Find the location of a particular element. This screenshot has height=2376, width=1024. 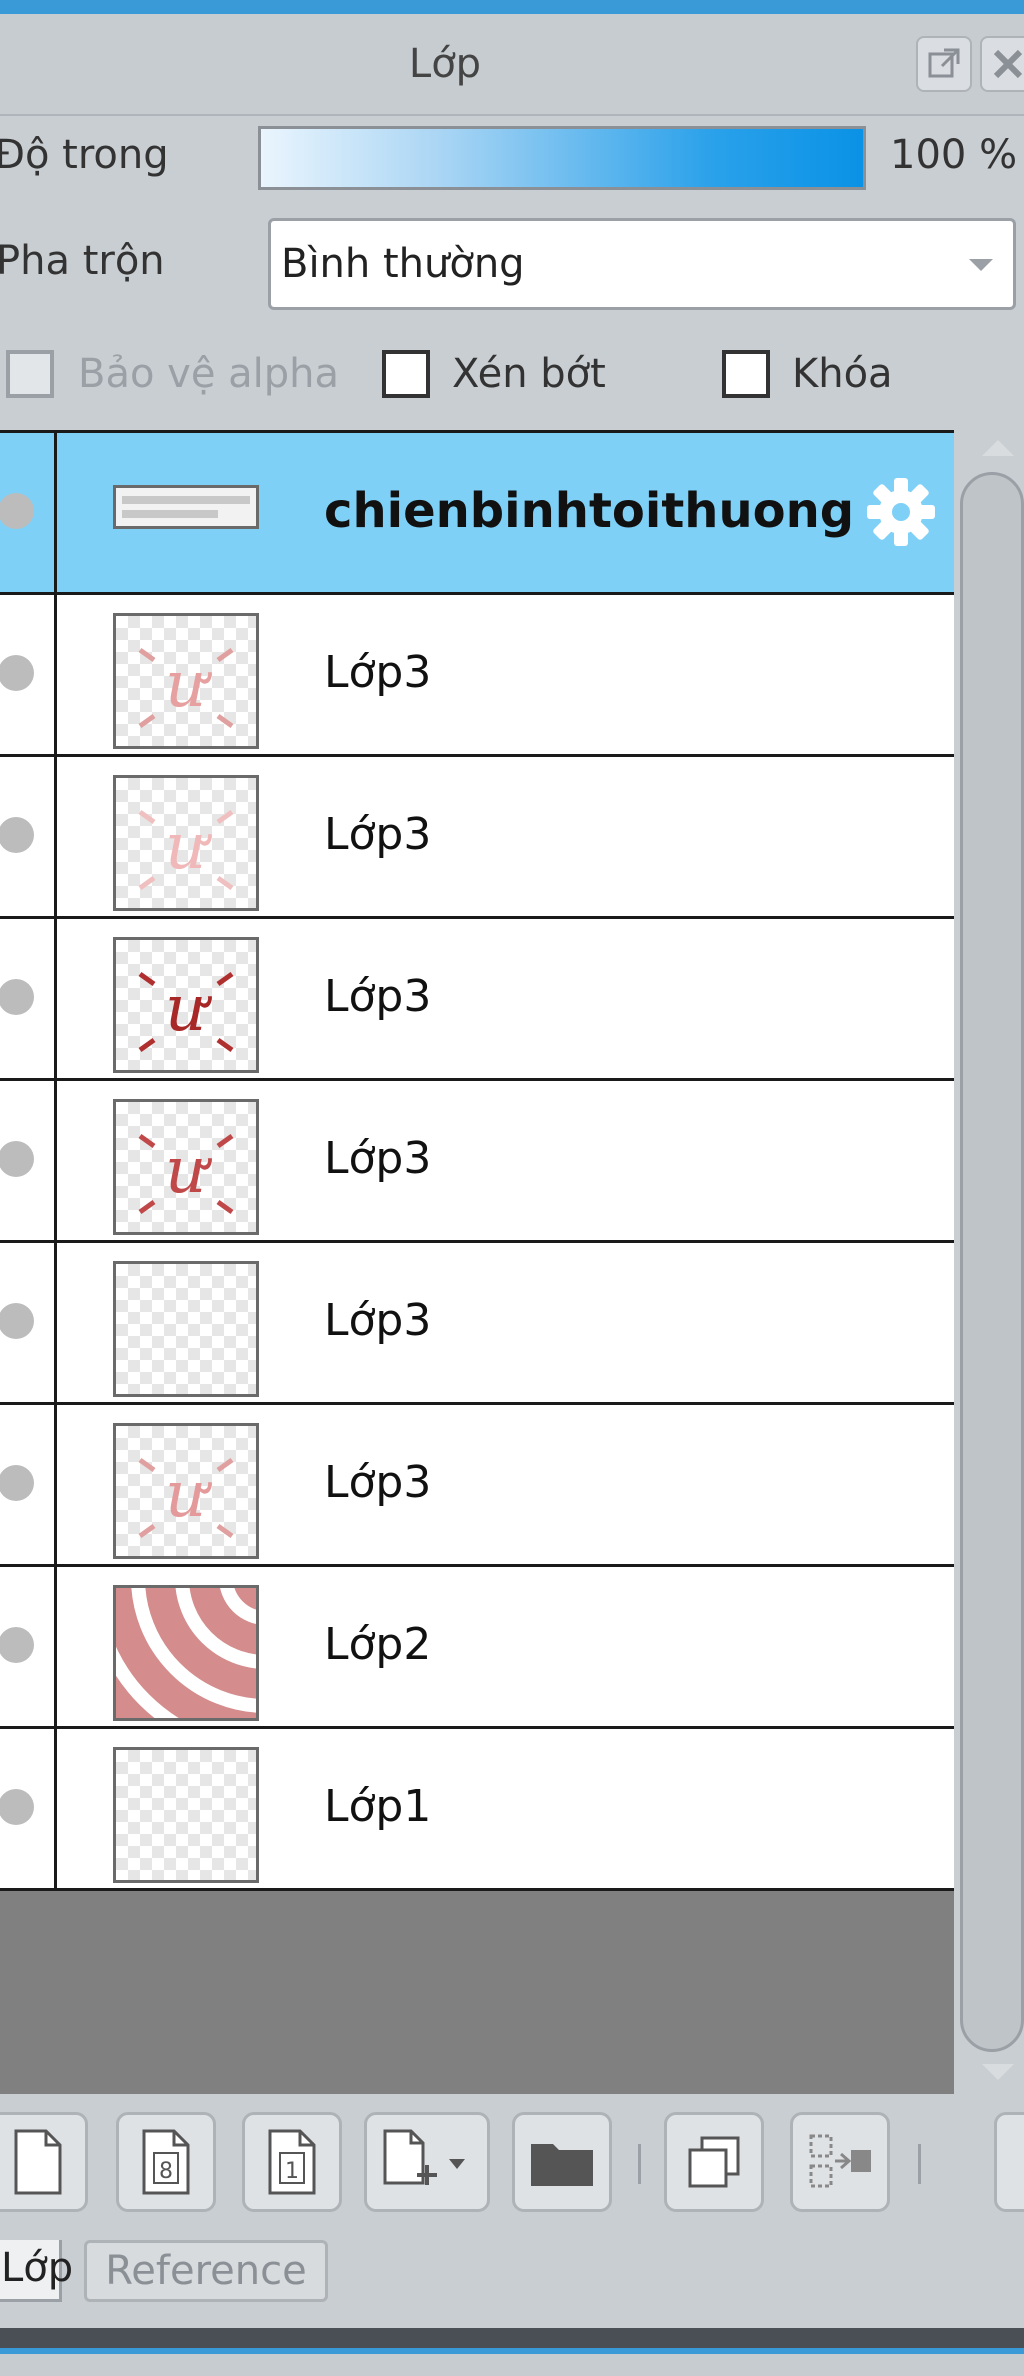

protect-alpha-checkbox is located at coordinates (30, 374).